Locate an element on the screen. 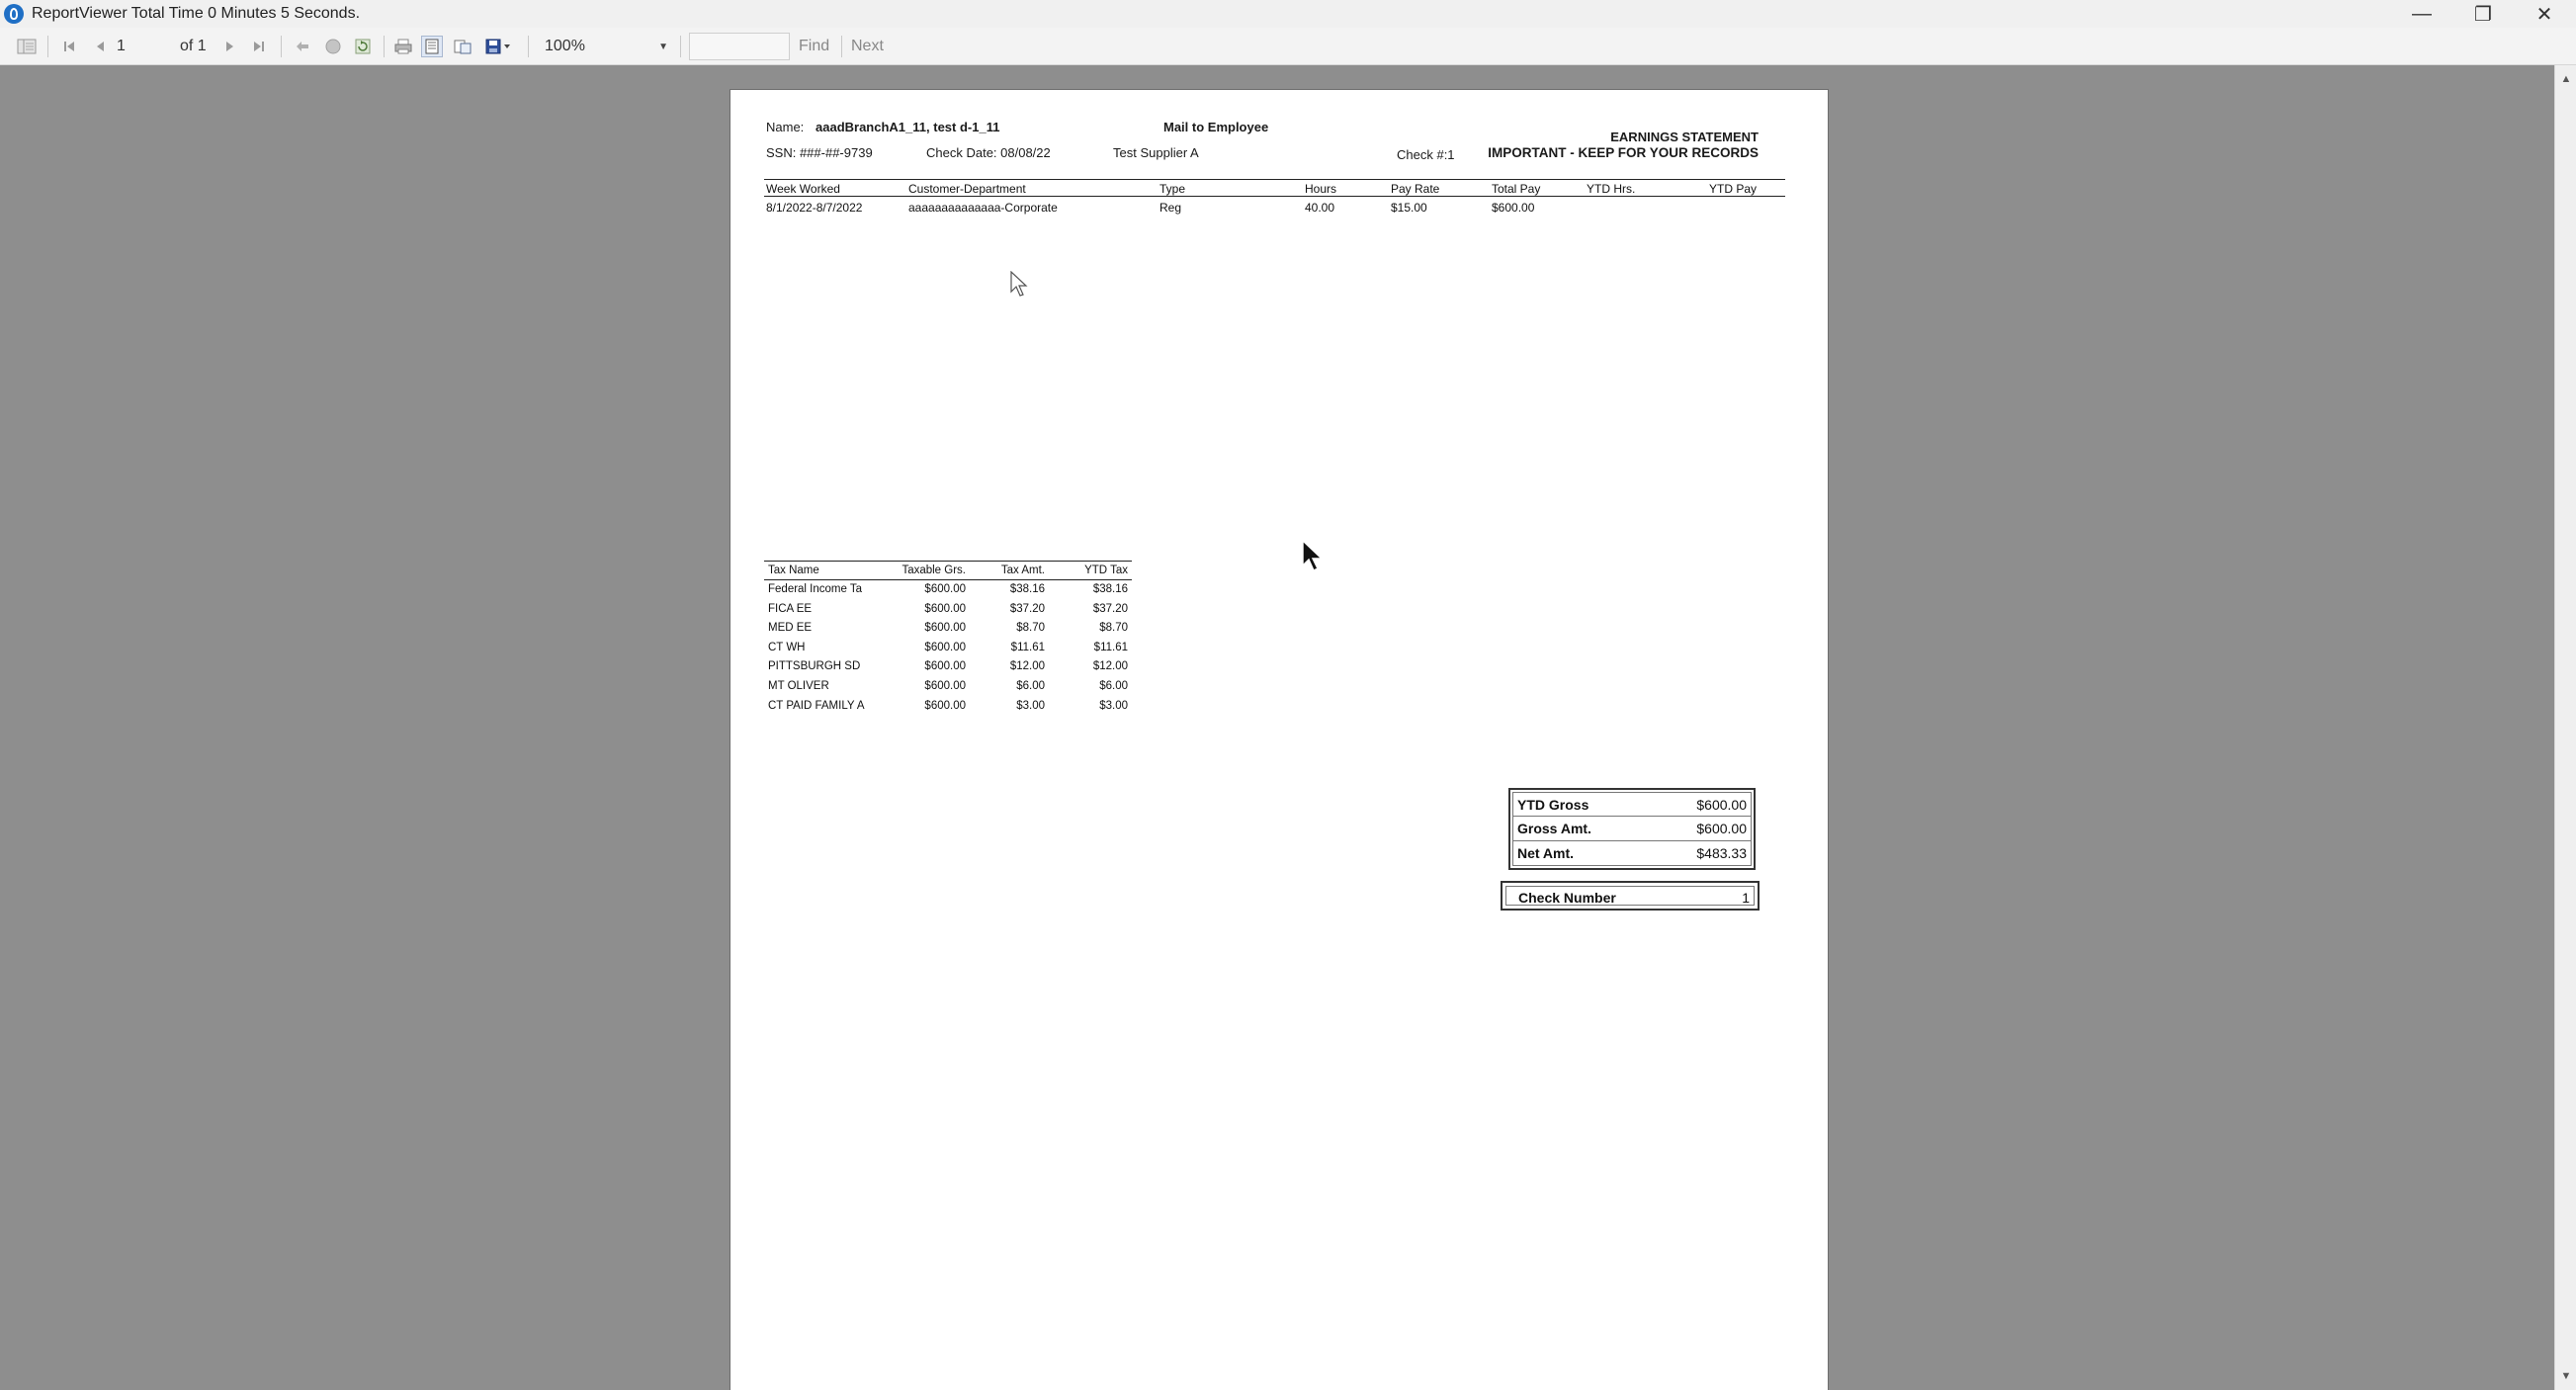 This screenshot has width=2576, height=1390. restore-button: ❐ is located at coordinates (2483, 14).